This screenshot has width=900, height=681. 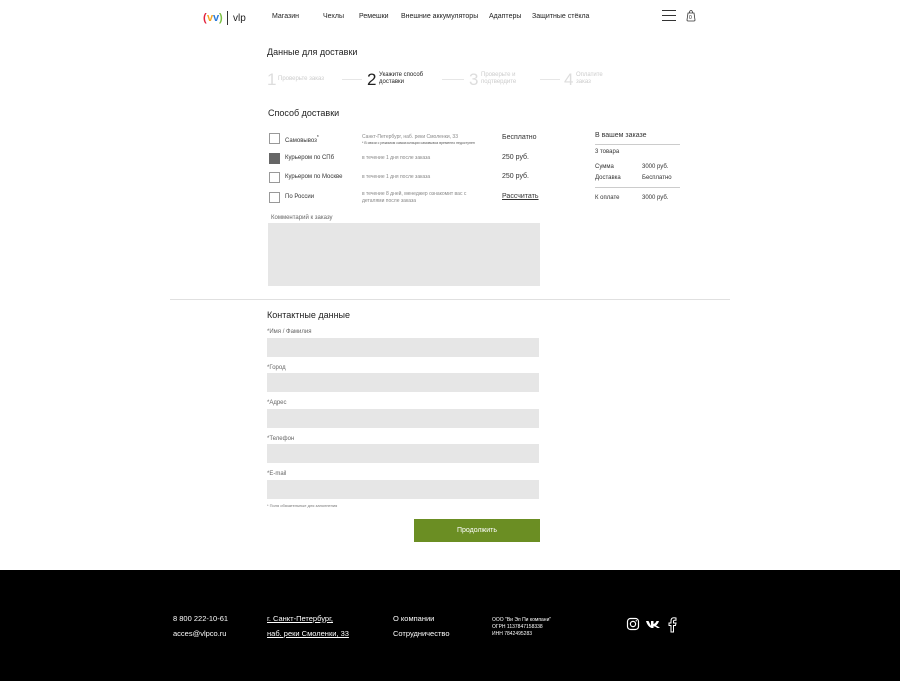 What do you see at coordinates (308, 633) in the screenshot?
I see `footer-address-line2: наб. реки Смоленки, 33` at bounding box center [308, 633].